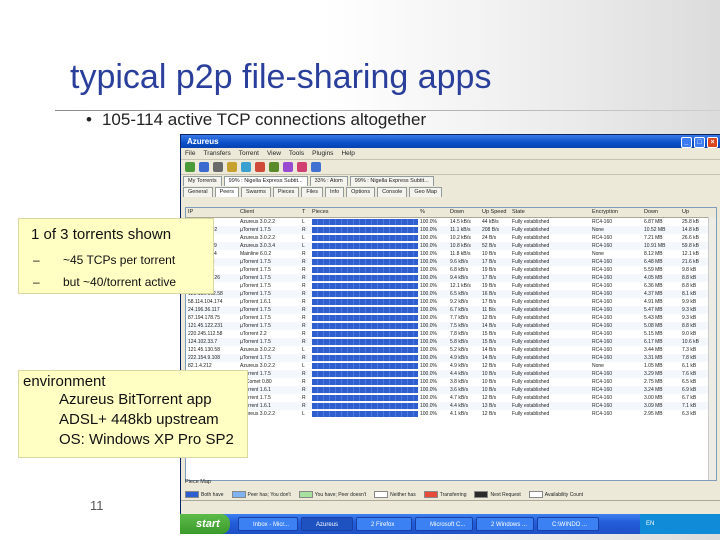  Describe the element at coordinates (190, 153) in the screenshot. I see `menu-file: File` at that location.